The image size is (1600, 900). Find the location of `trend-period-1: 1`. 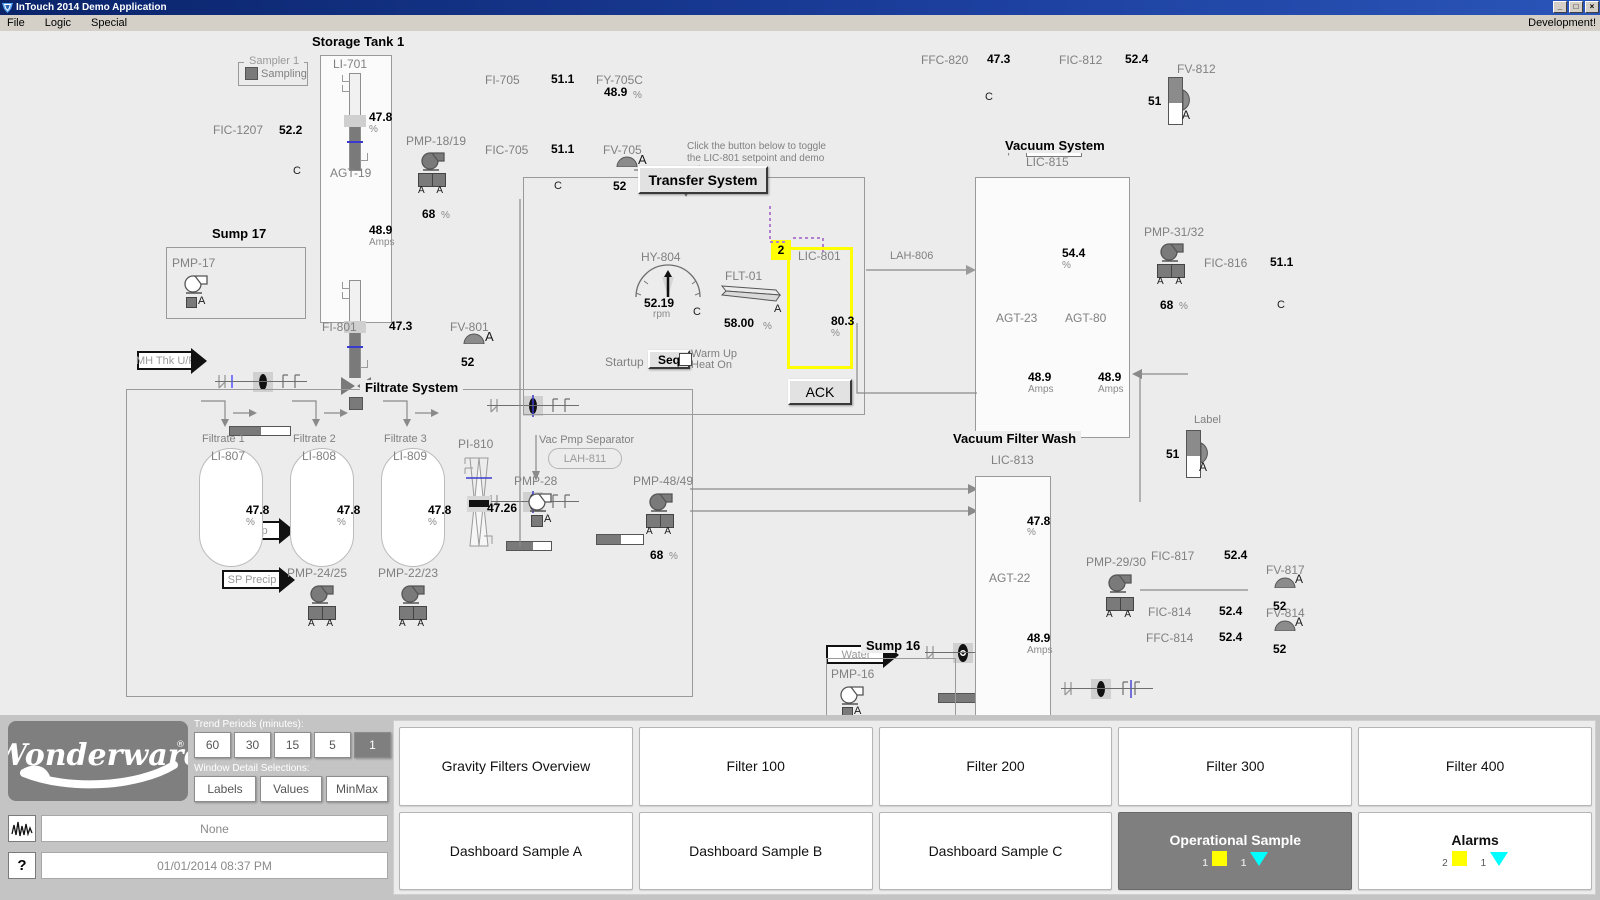

trend-period-1: 1 is located at coordinates (372, 745).